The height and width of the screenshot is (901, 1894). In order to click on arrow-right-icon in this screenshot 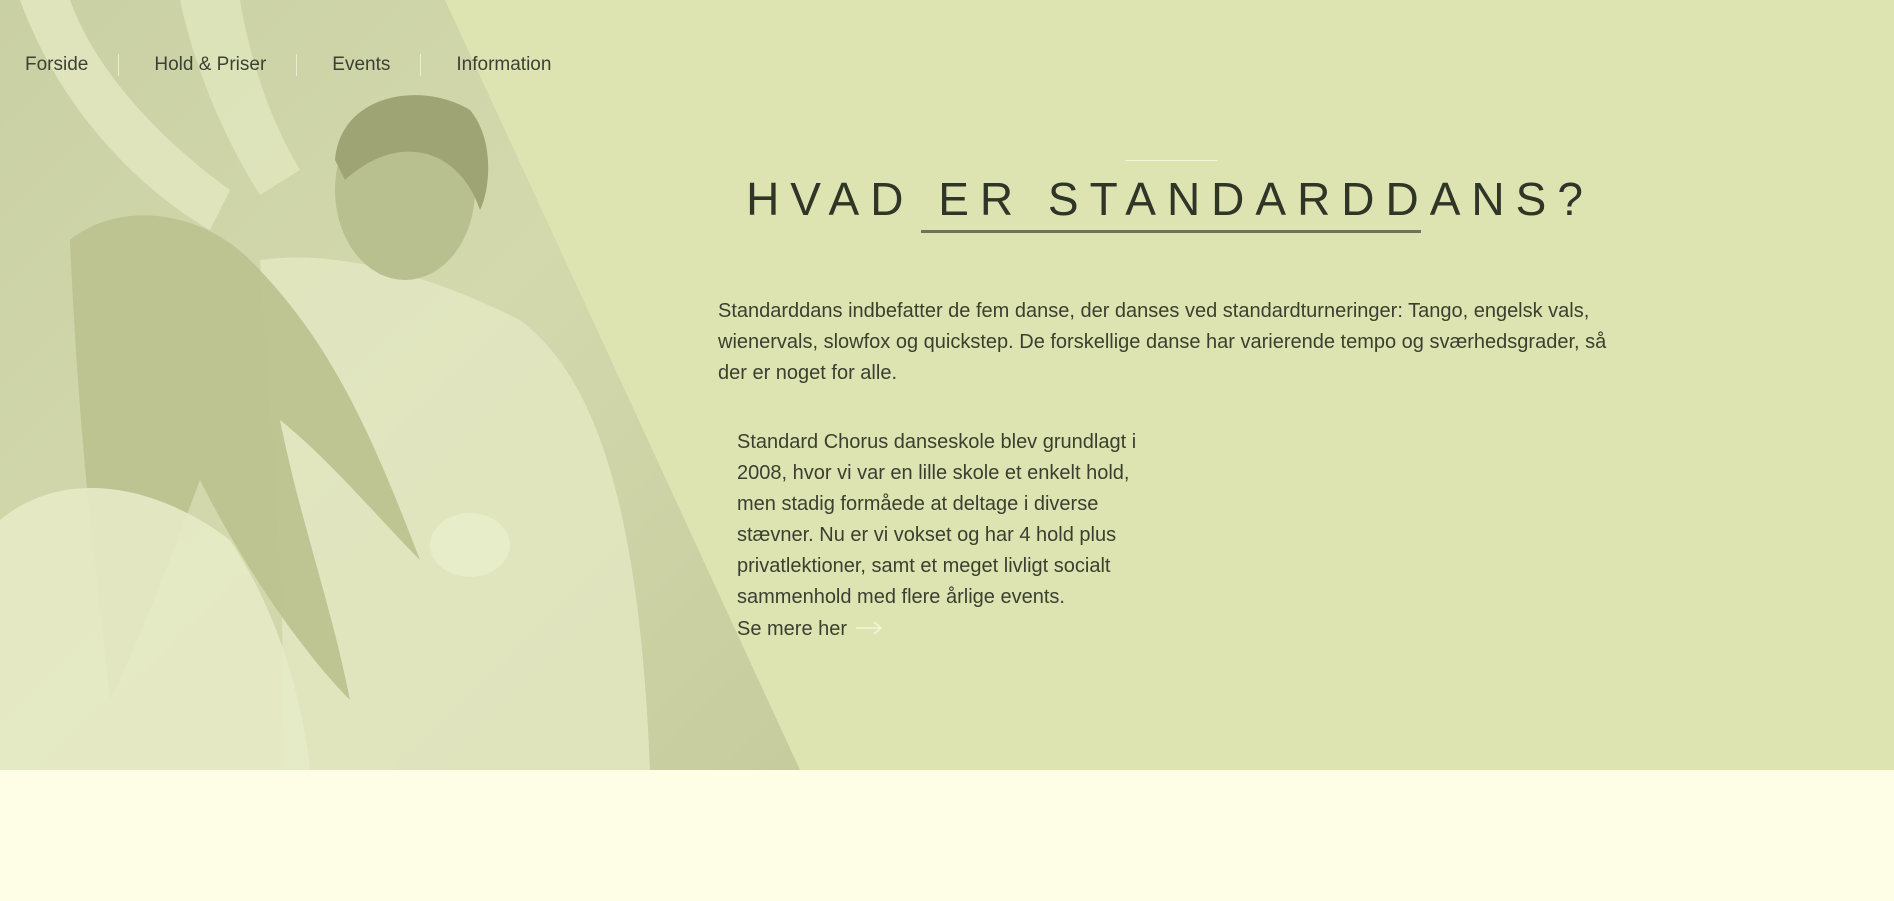, I will do `click(869, 629)`.